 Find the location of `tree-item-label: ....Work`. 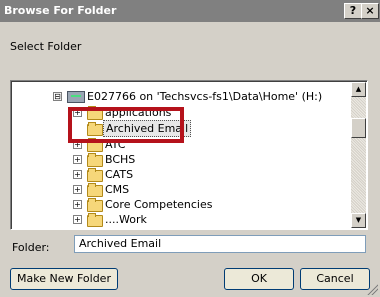

tree-item-label: ....Work is located at coordinates (126, 219).